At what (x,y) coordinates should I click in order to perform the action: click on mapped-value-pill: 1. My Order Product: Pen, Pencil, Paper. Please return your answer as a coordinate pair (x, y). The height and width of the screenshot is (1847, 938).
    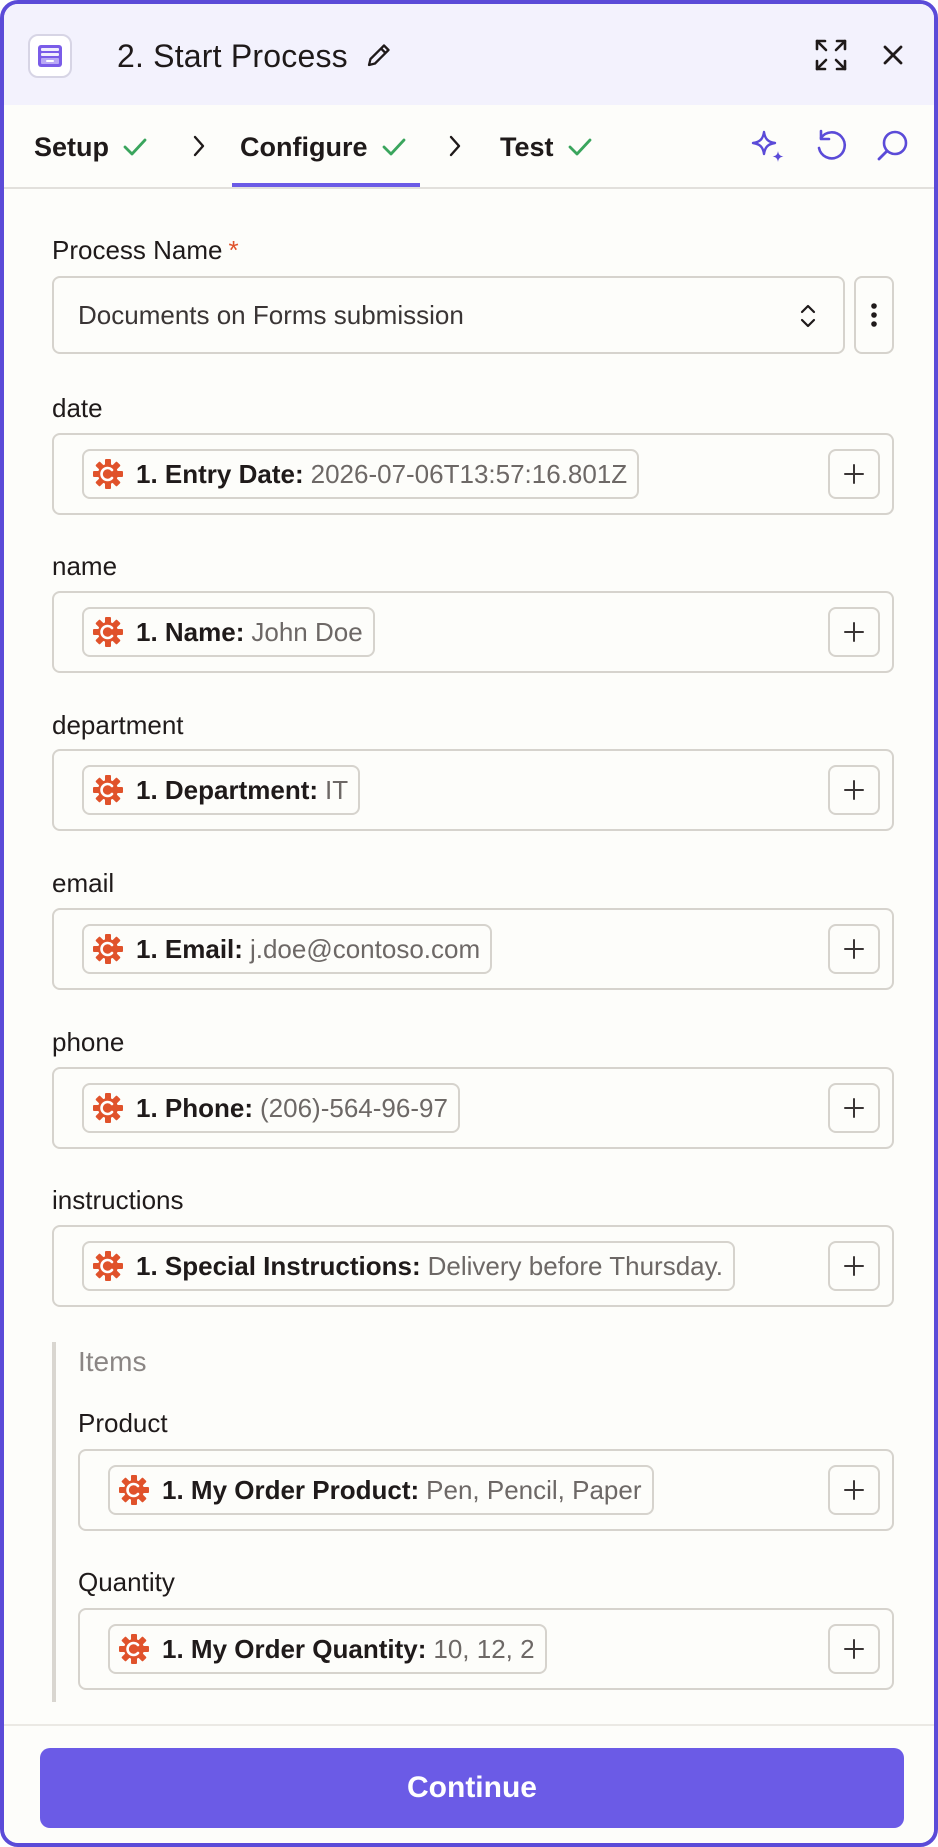
    Looking at the image, I should click on (381, 1490).